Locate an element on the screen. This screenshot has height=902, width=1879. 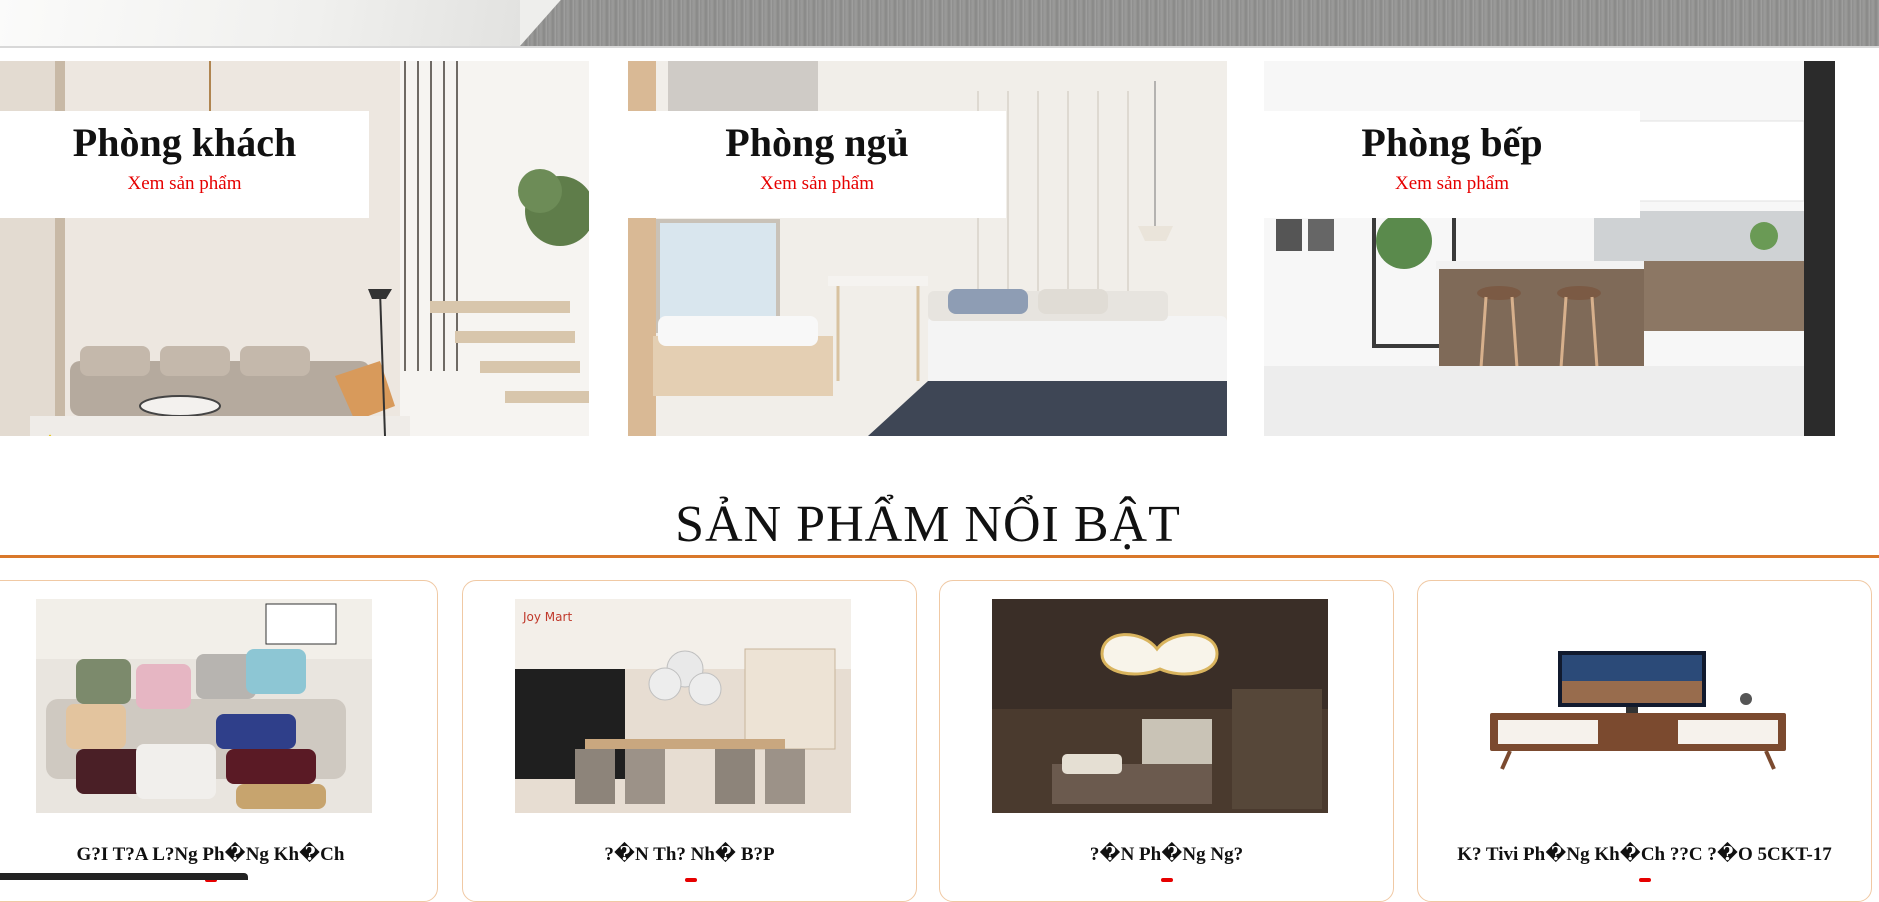
hero-banner-bottom is located at coordinates (939, 24).